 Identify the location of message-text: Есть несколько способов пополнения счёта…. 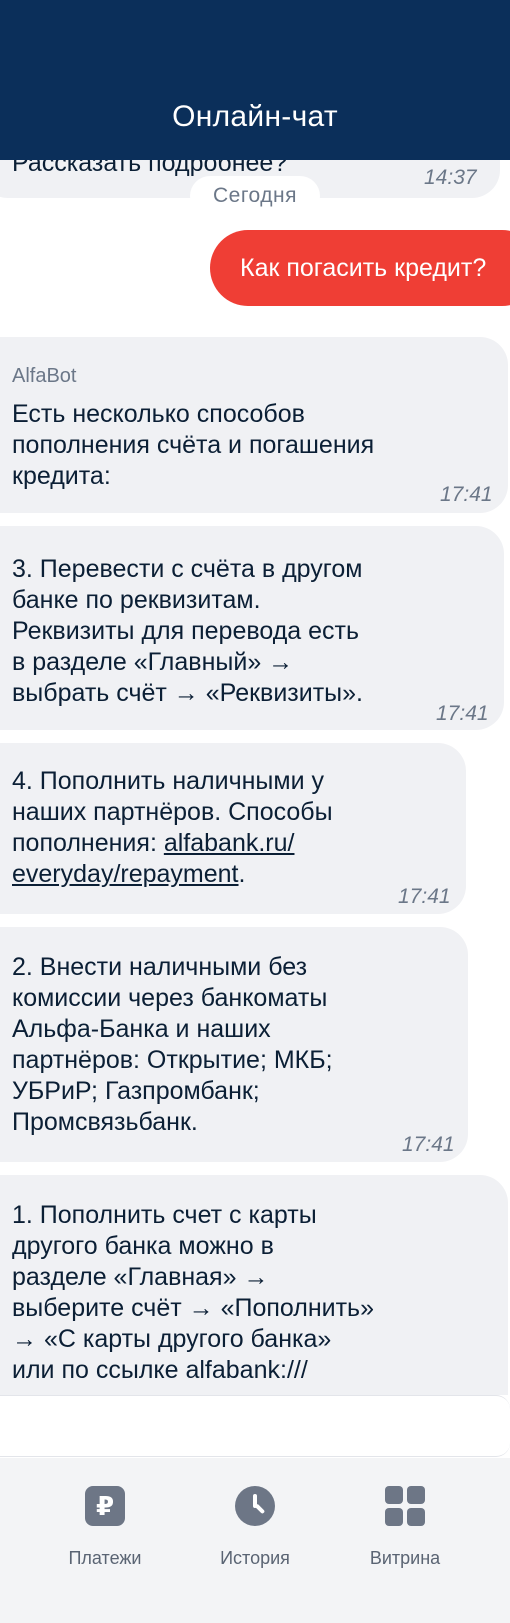
(193, 445).